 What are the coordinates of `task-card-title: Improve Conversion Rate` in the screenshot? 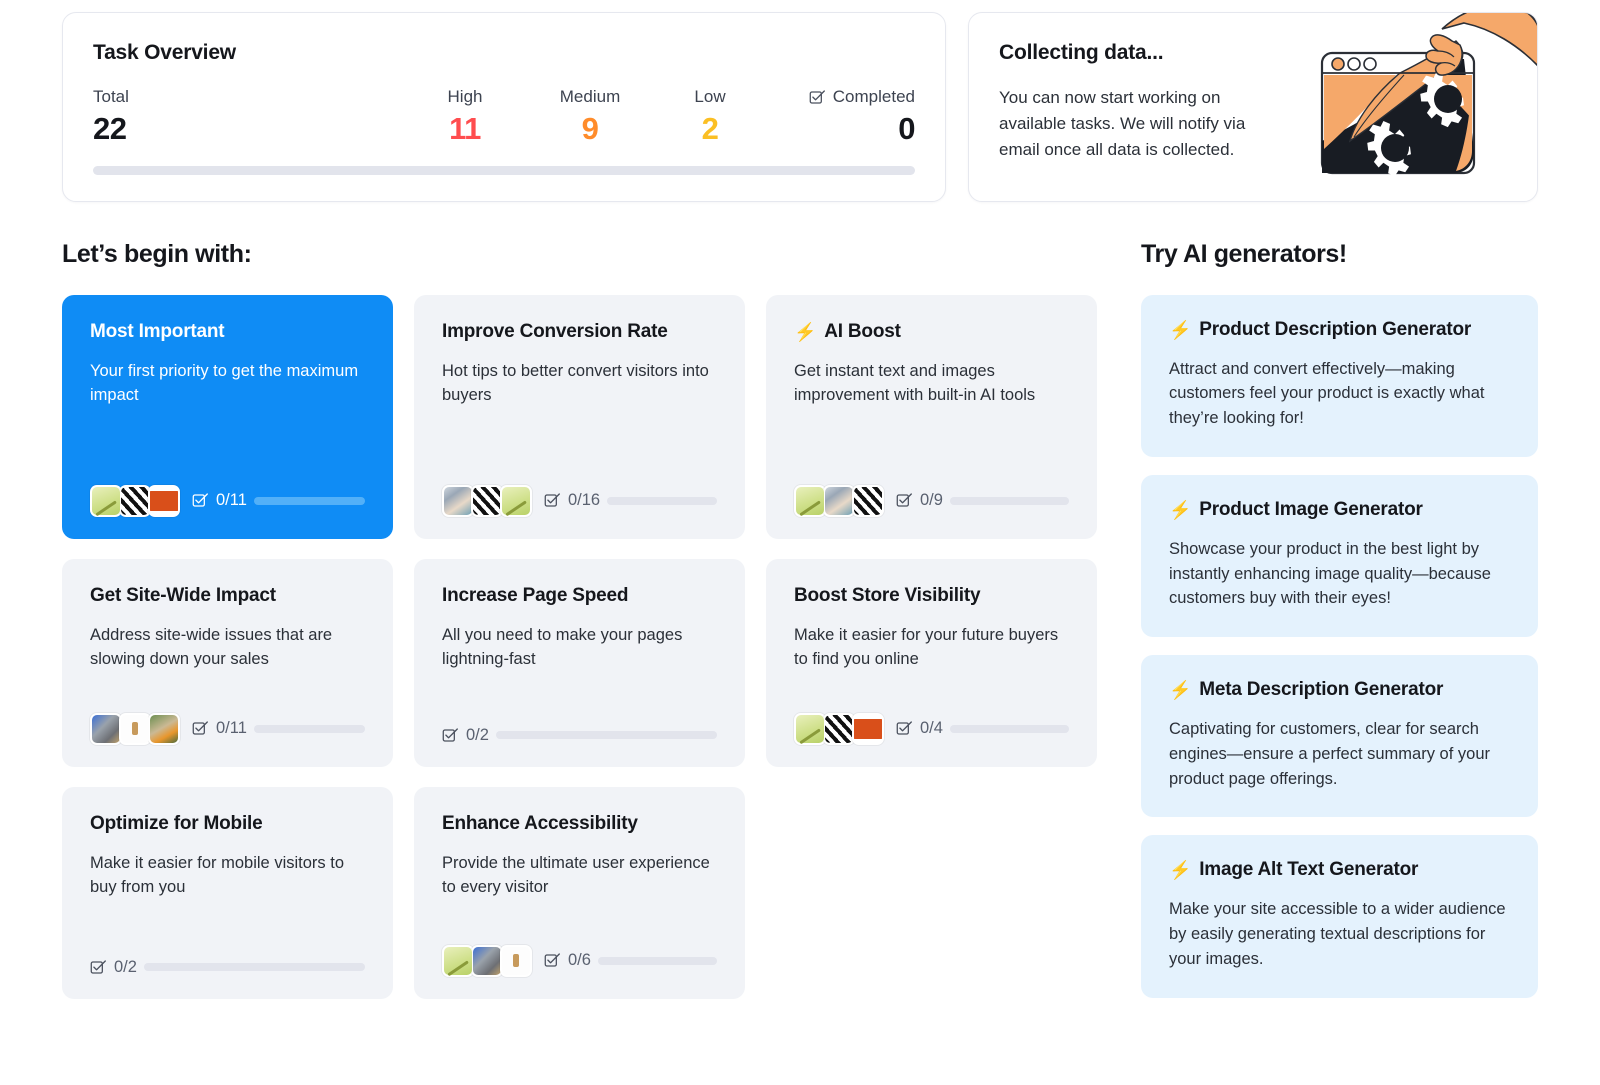 It's located at (579, 332).